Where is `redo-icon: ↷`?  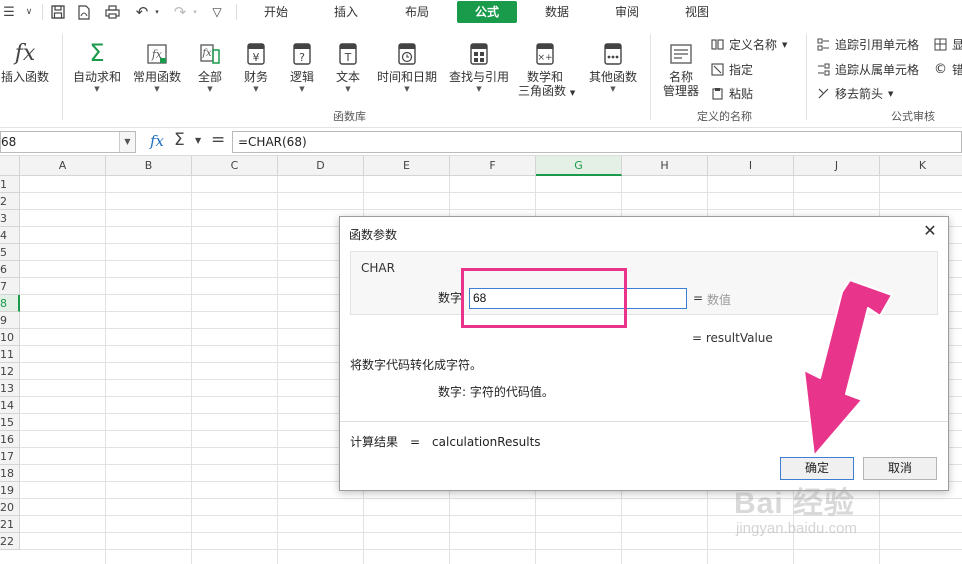
redo-icon: ↷ is located at coordinates (180, 12).